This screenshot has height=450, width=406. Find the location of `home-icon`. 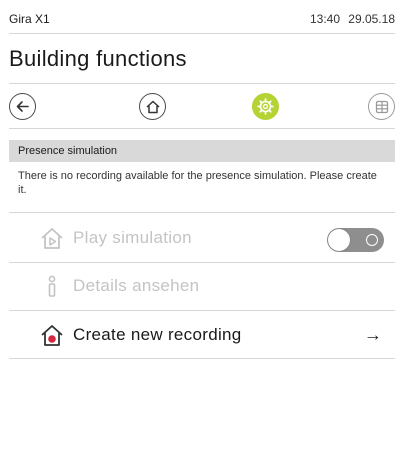

home-icon is located at coordinates (152, 106).